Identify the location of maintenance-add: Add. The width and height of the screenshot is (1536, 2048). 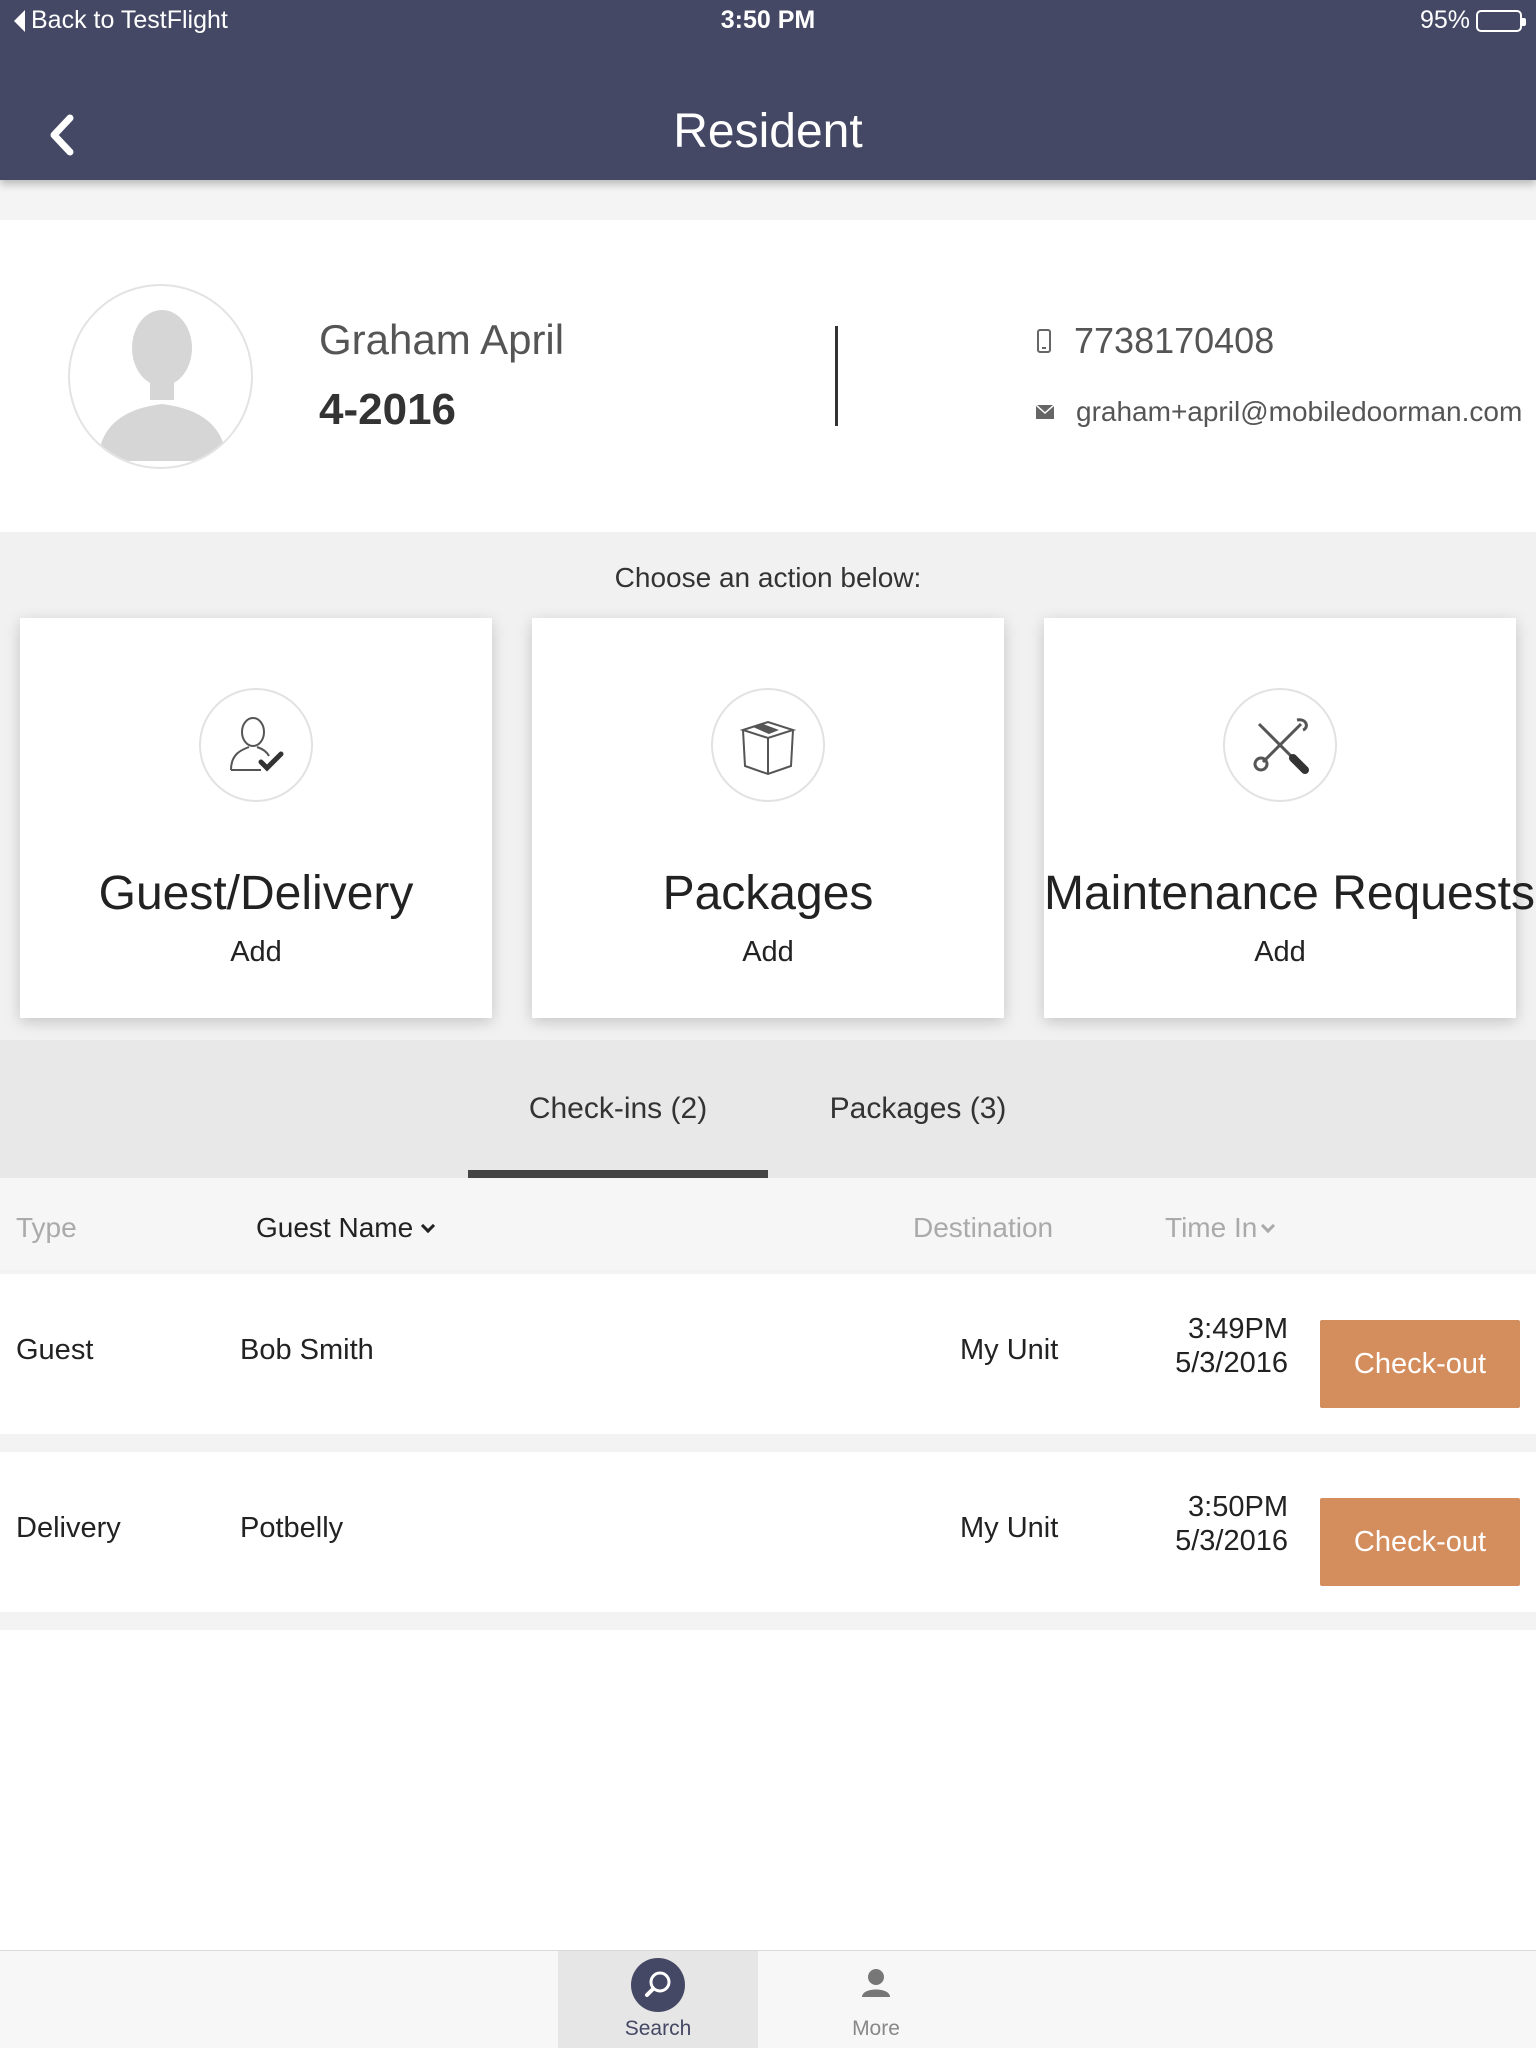
(1280, 952).